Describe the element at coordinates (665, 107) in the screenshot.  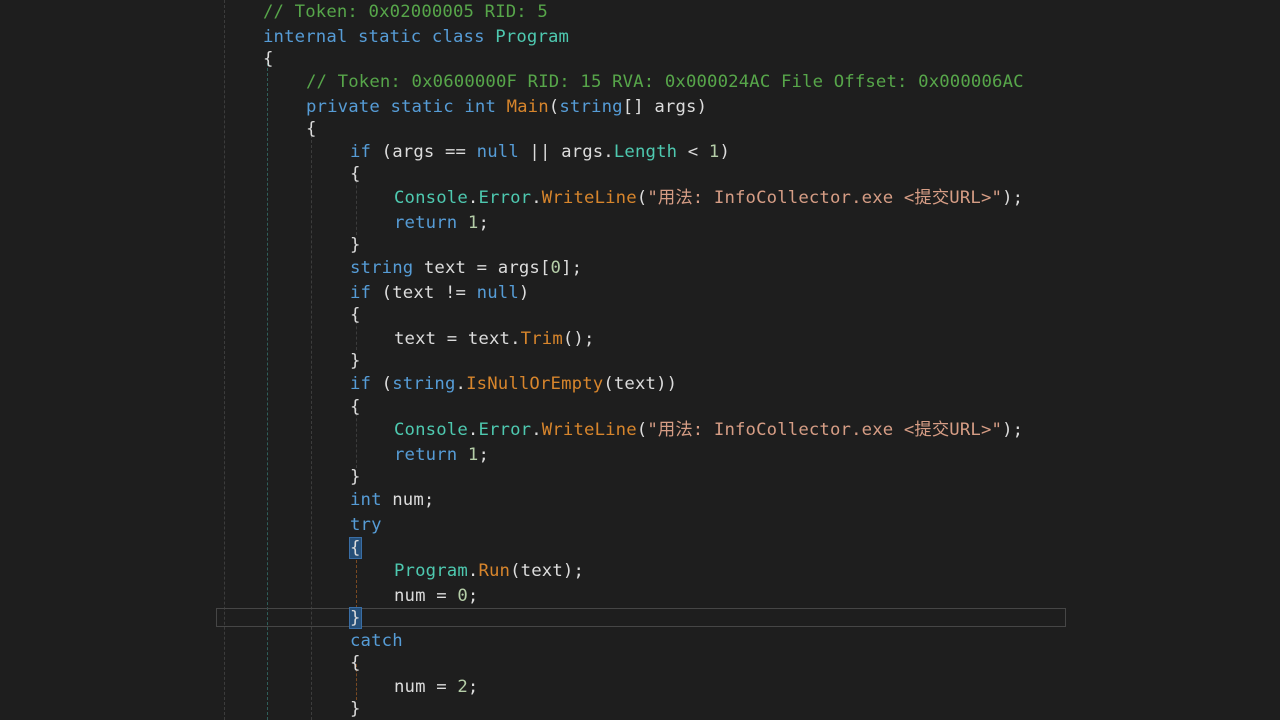
I see `code-token: [] args)` at that location.